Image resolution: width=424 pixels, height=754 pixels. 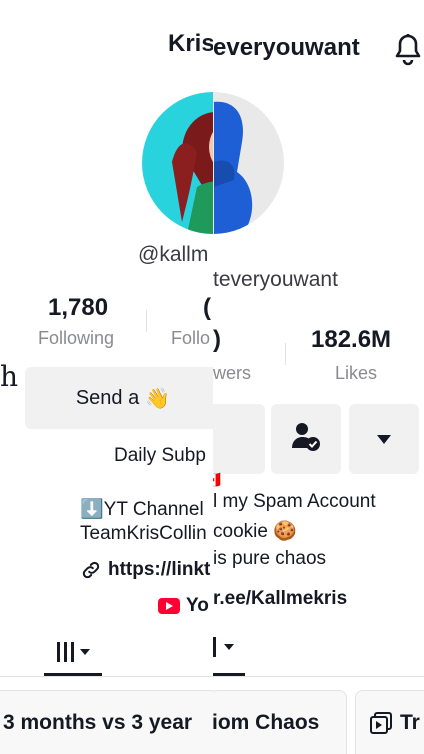 I want to click on username-handle-right: teveryouwant, so click(x=275, y=279).